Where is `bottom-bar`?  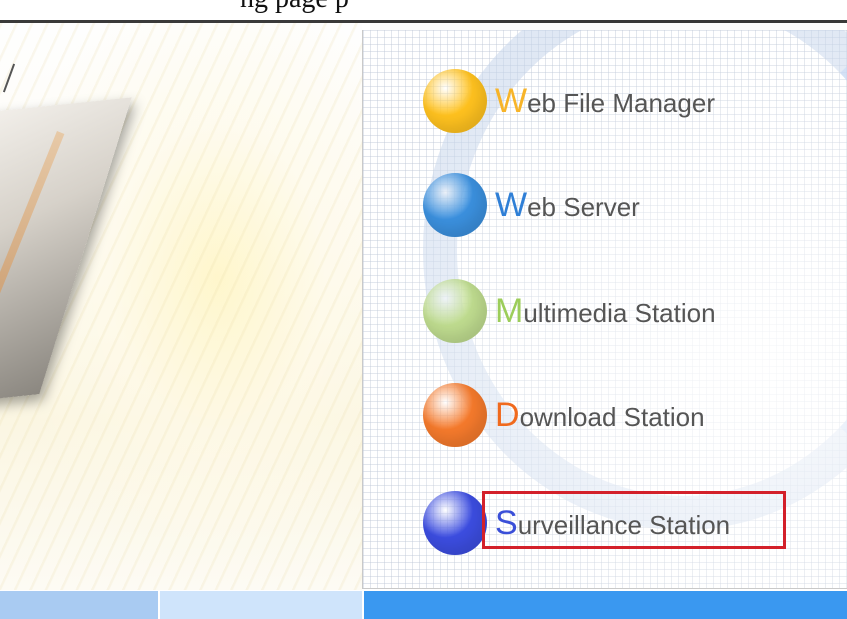 bottom-bar is located at coordinates (423, 605).